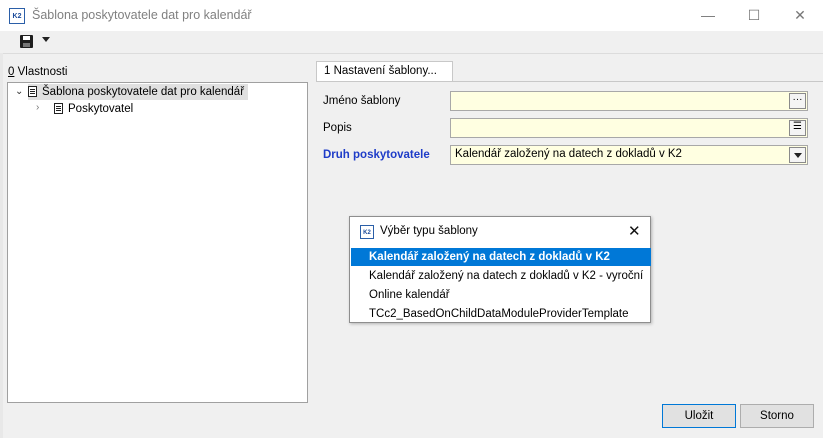 The width and height of the screenshot is (823, 438). What do you see at coordinates (797, 101) in the screenshot?
I see `ellipsis-icon: ···` at bounding box center [797, 101].